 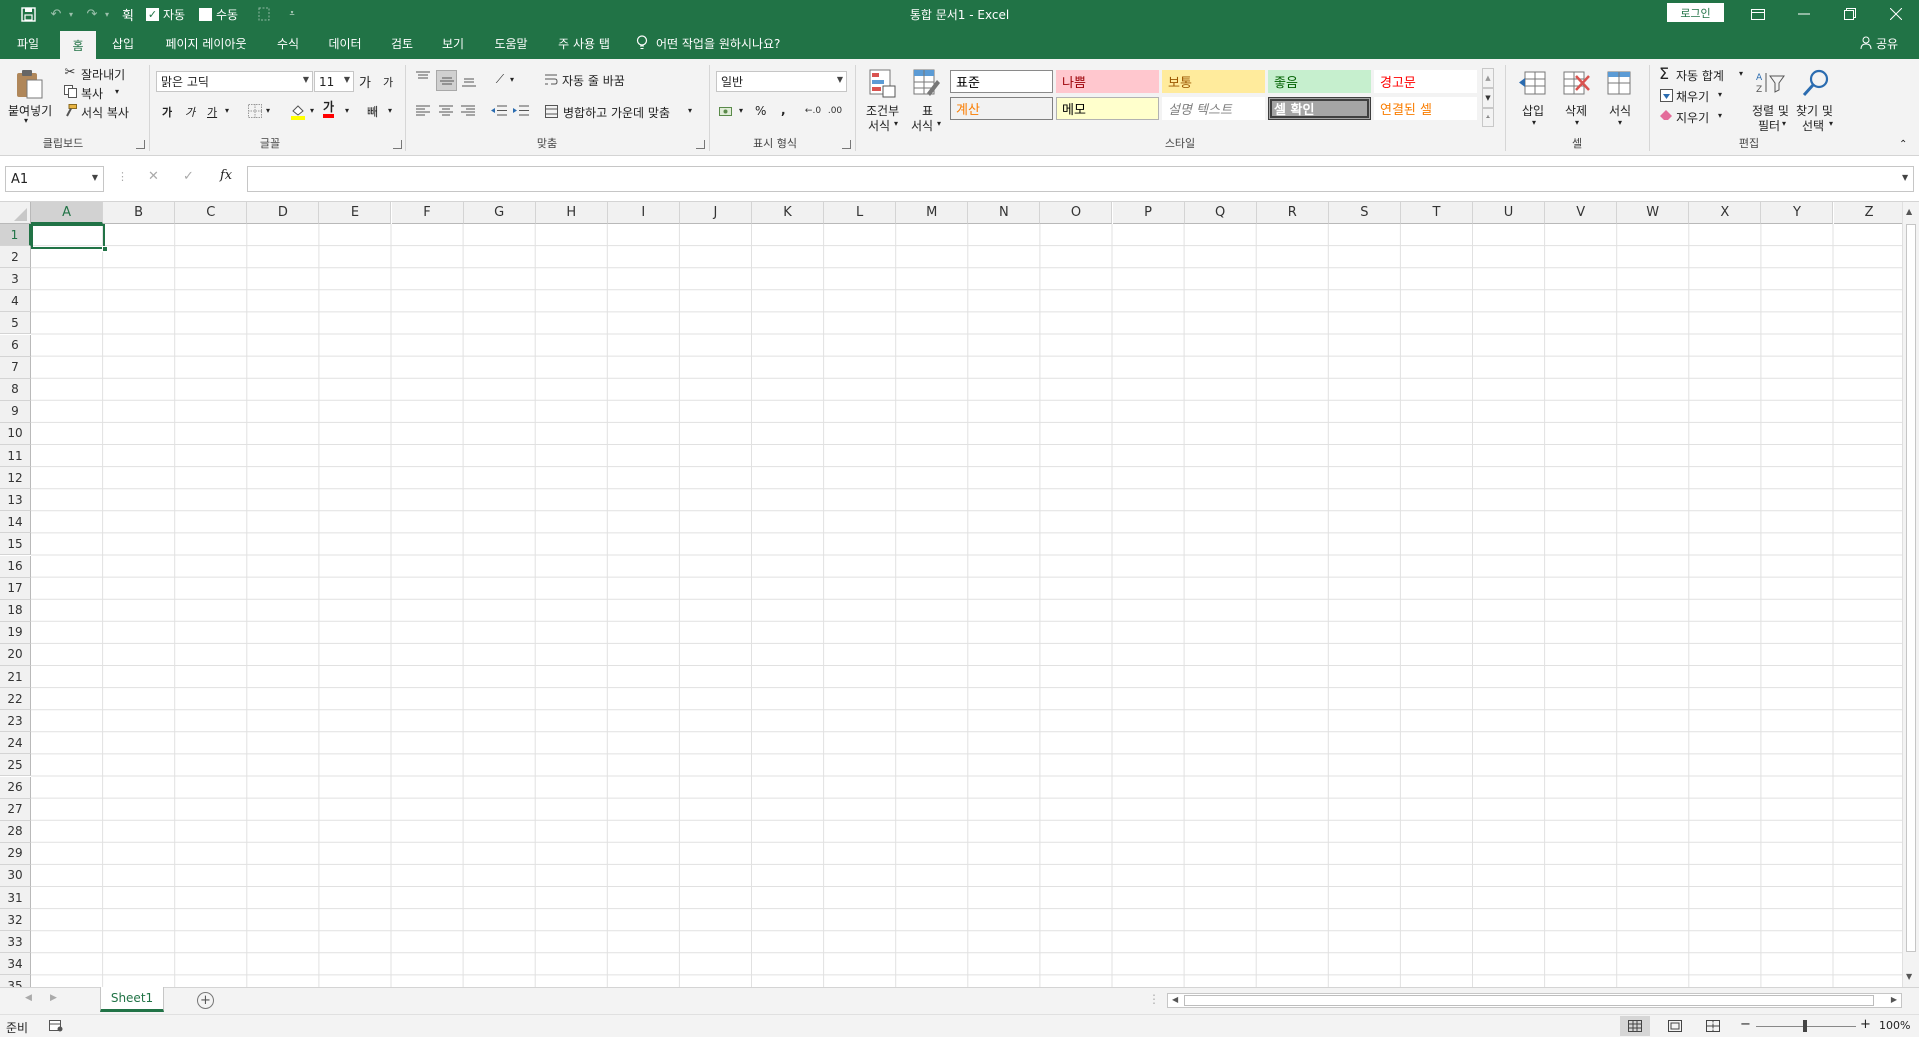 What do you see at coordinates (128, 14) in the screenshot?
I see `font-glyph-icon: 휙` at bounding box center [128, 14].